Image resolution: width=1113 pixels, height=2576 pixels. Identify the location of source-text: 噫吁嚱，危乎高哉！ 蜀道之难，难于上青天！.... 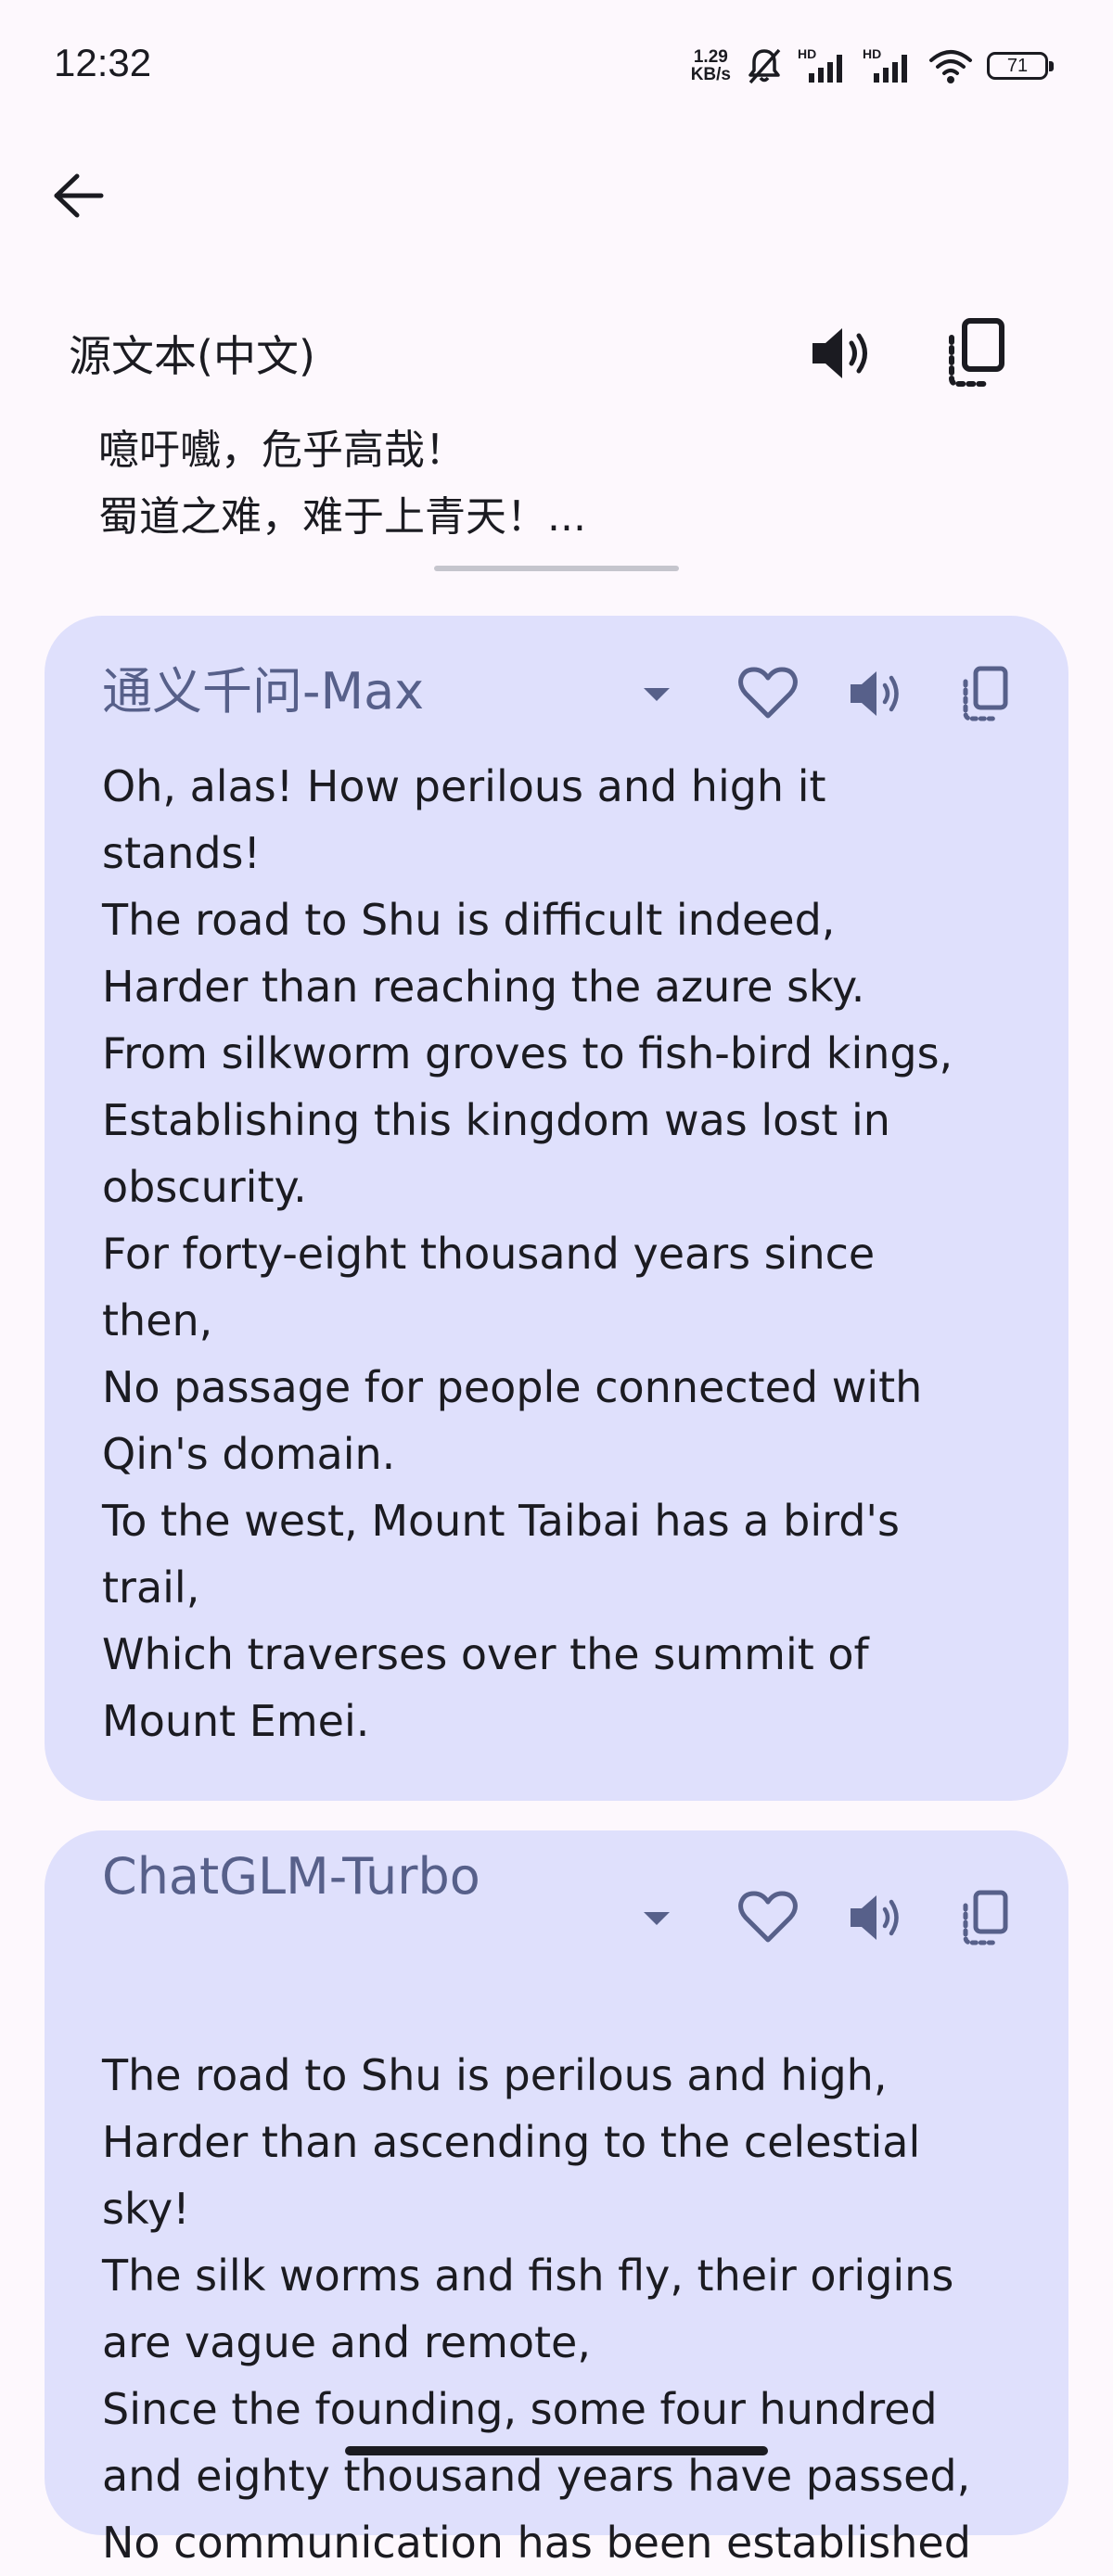
(562, 484).